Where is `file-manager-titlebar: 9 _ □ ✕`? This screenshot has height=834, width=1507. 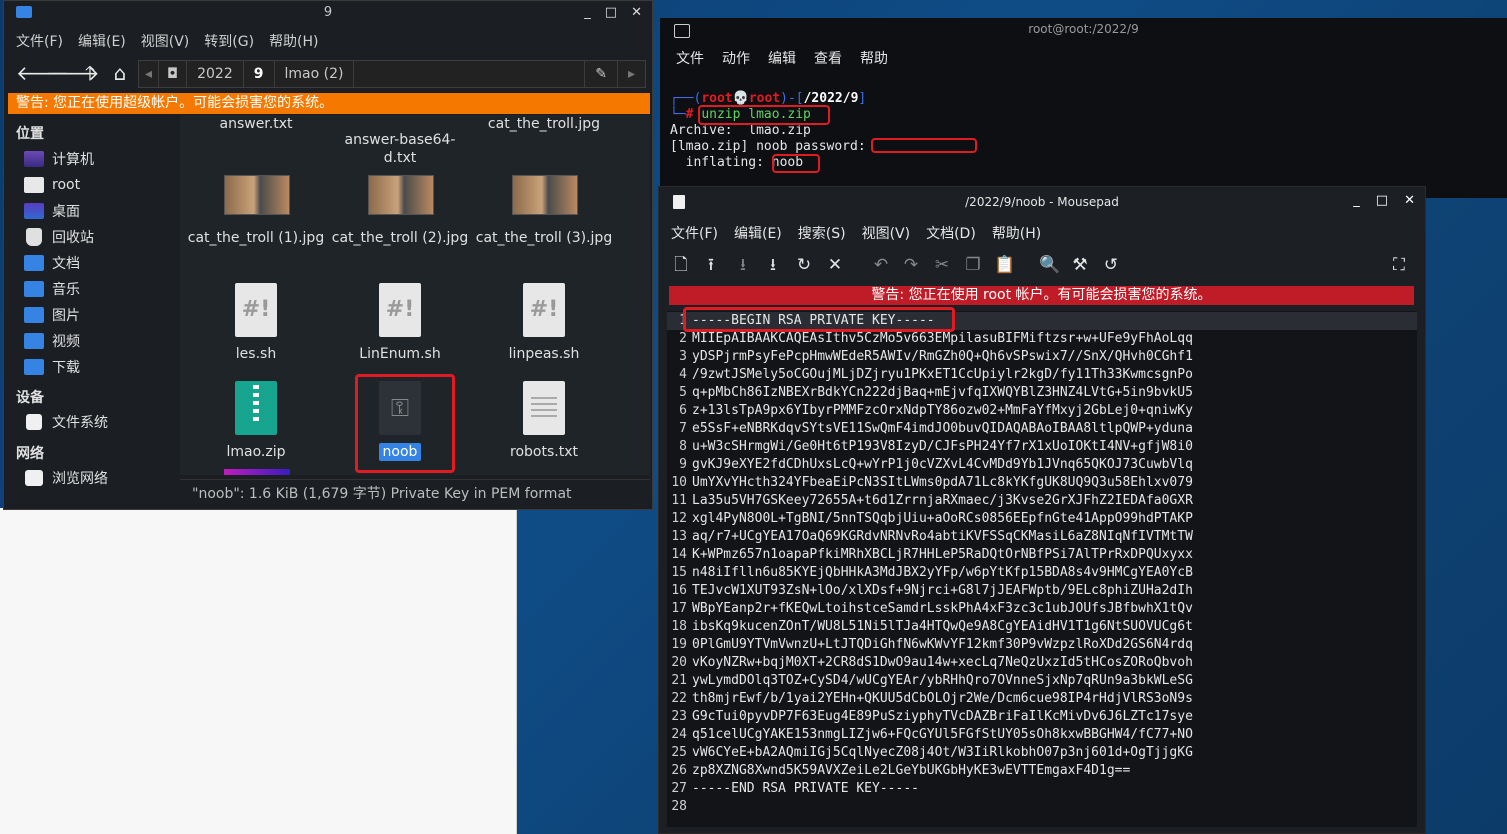
file-manager-titlebar: 9 _ □ ✕ is located at coordinates (328, 14).